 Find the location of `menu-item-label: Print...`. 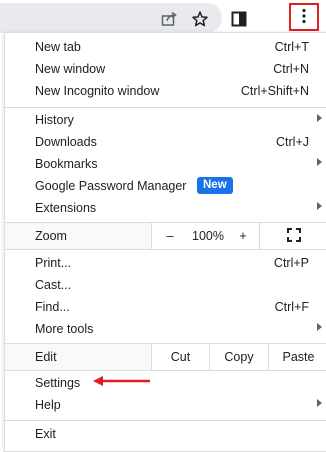

menu-item-label: Print... is located at coordinates (53, 263).